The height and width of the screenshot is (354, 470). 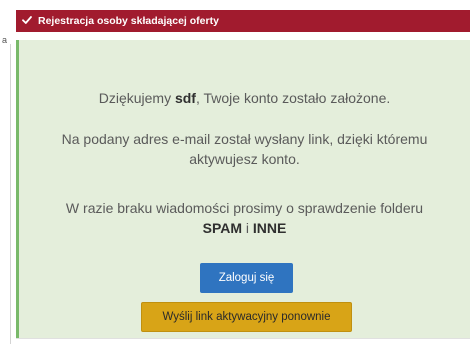 What do you see at coordinates (222, 228) in the screenshot?
I see `spam-folder: SPAM` at bounding box center [222, 228].